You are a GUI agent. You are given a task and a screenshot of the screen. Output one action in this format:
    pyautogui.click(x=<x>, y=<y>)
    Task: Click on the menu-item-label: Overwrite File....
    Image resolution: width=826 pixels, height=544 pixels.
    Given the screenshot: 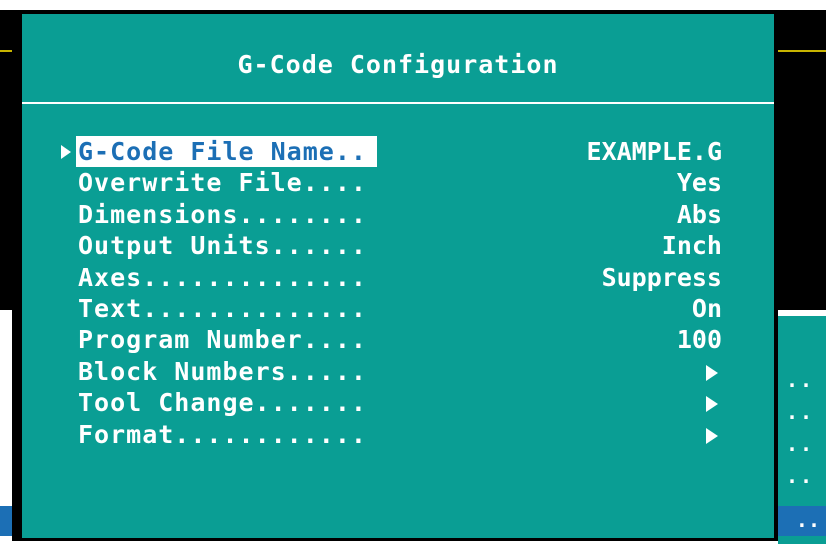 What is the action you would take?
    pyautogui.click(x=222, y=183)
    